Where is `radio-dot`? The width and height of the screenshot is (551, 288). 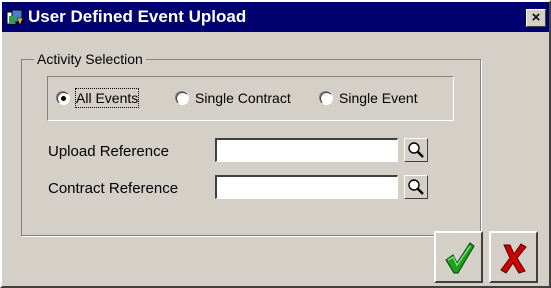 radio-dot is located at coordinates (63, 98).